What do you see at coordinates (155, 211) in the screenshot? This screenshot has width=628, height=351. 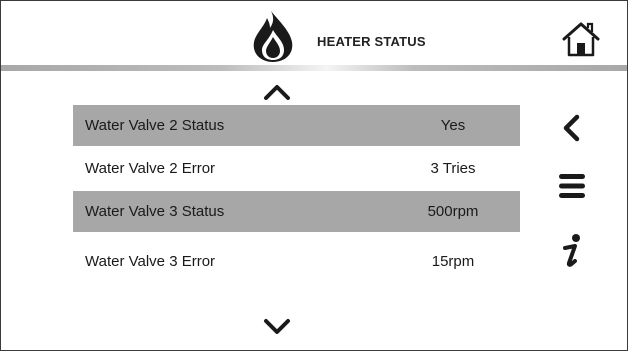 I see `row-label: Water Valve 3 Status` at bounding box center [155, 211].